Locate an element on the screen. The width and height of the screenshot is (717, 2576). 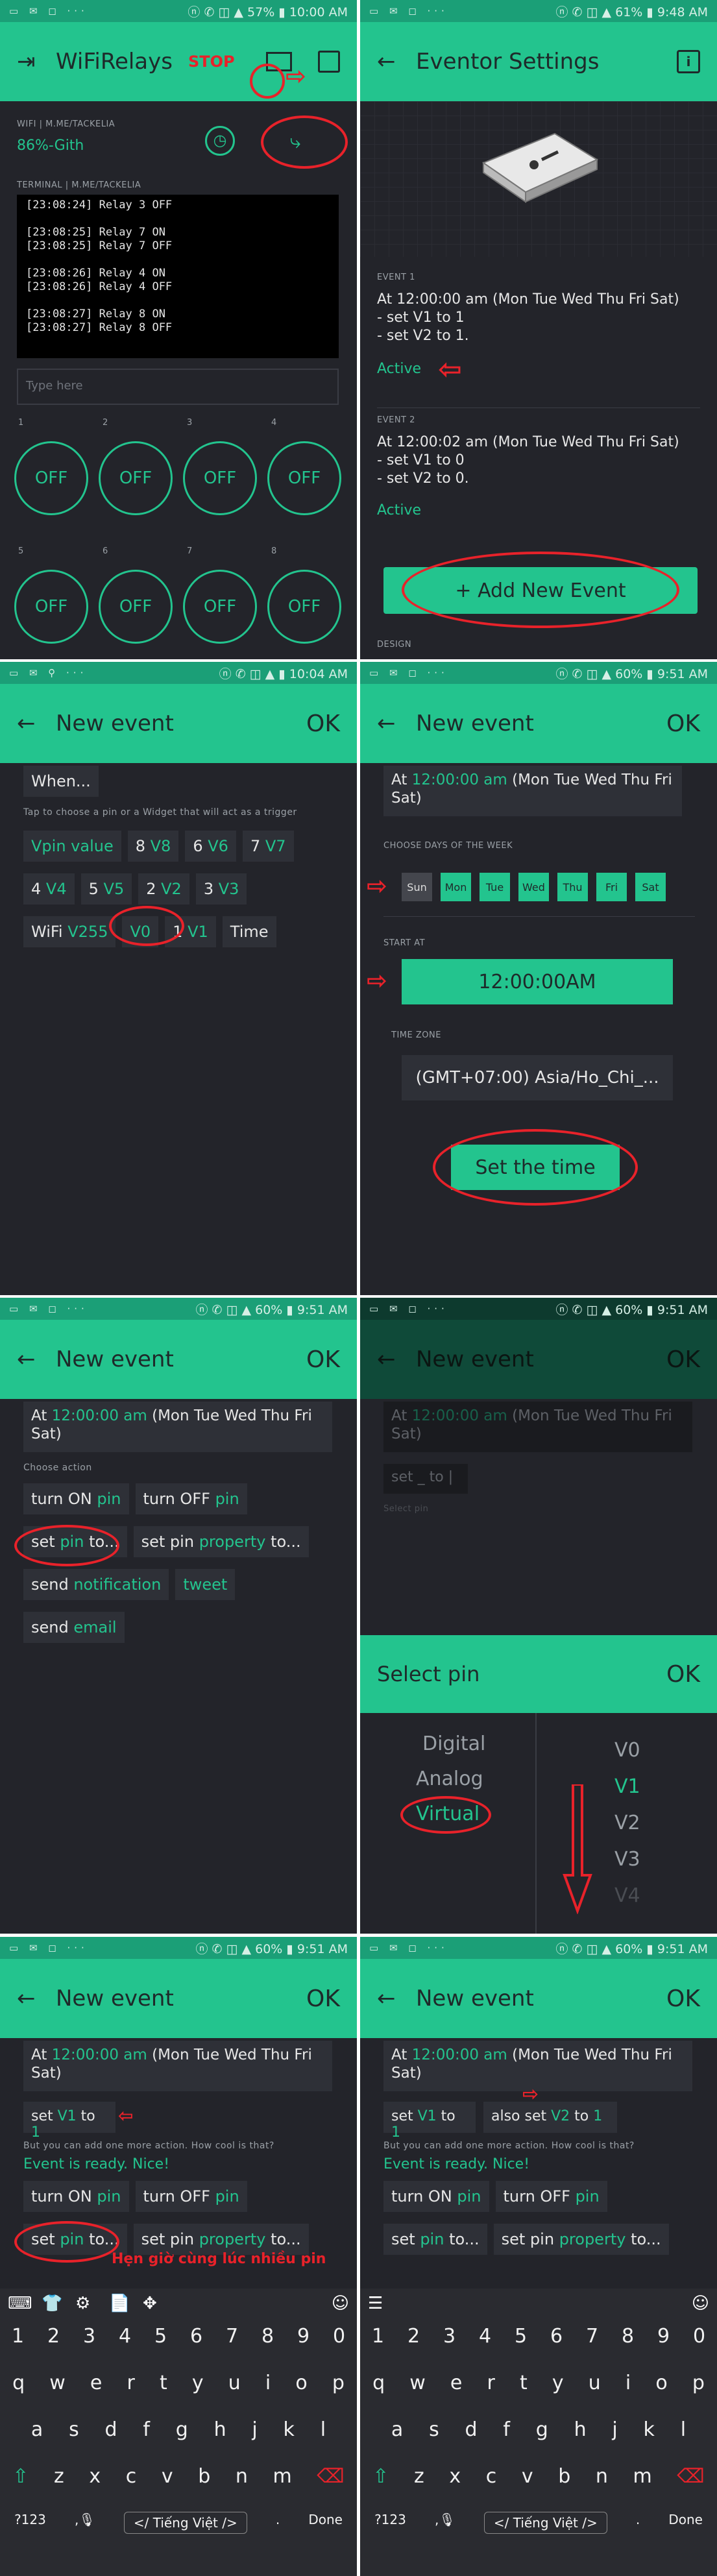
period-key: . is located at coordinates (278, 2523).